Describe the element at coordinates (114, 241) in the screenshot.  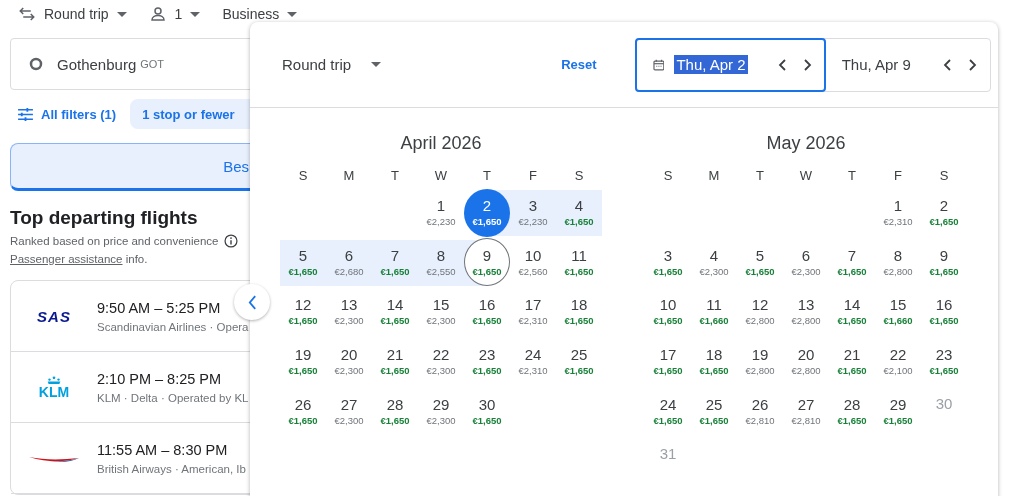
I see `results-subtitle: Ranked based on price and convenience` at that location.